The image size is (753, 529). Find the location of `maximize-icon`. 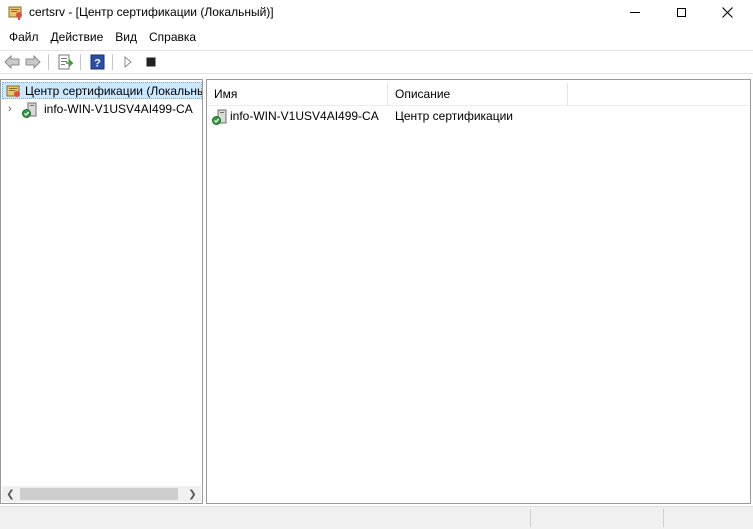

maximize-icon is located at coordinates (681, 12).